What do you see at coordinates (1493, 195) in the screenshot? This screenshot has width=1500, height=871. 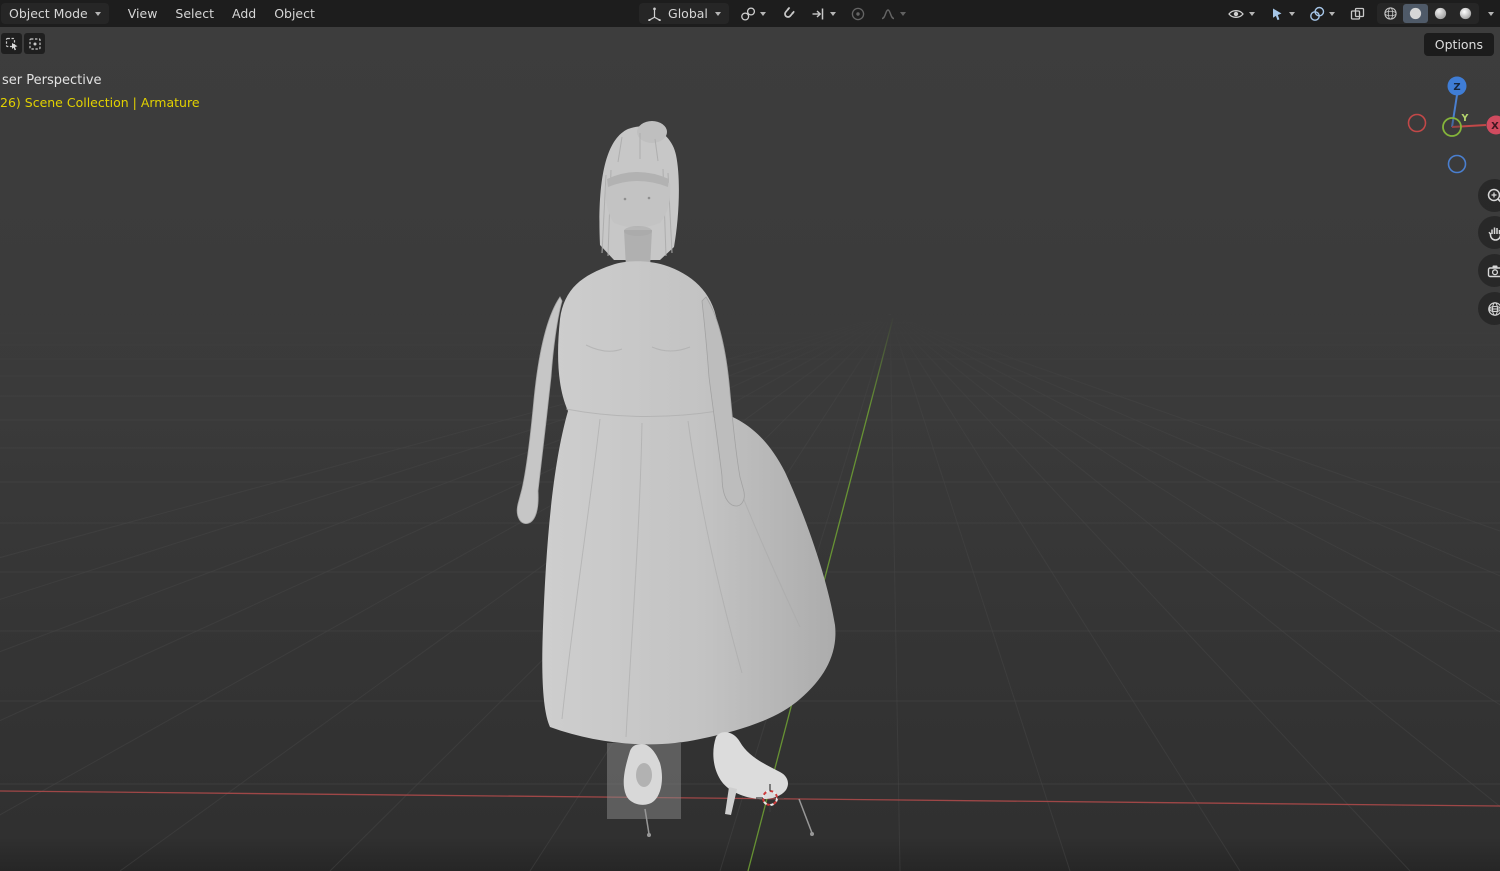 I see `zoom-icon` at bounding box center [1493, 195].